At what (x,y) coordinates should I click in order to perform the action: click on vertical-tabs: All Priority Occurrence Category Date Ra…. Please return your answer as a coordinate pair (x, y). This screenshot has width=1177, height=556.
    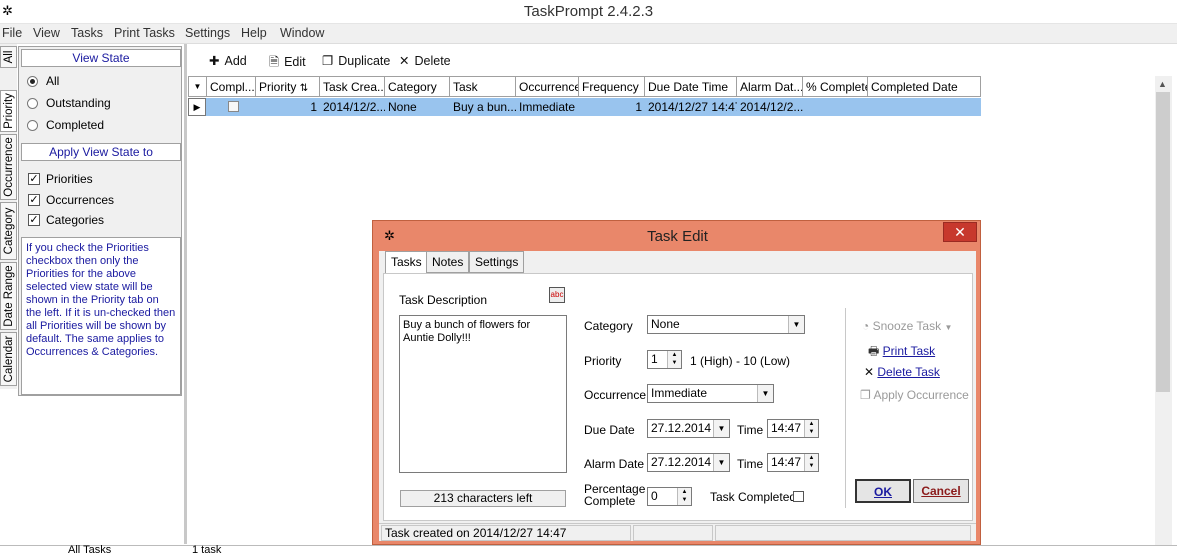
    Looking at the image, I should click on (8, 216).